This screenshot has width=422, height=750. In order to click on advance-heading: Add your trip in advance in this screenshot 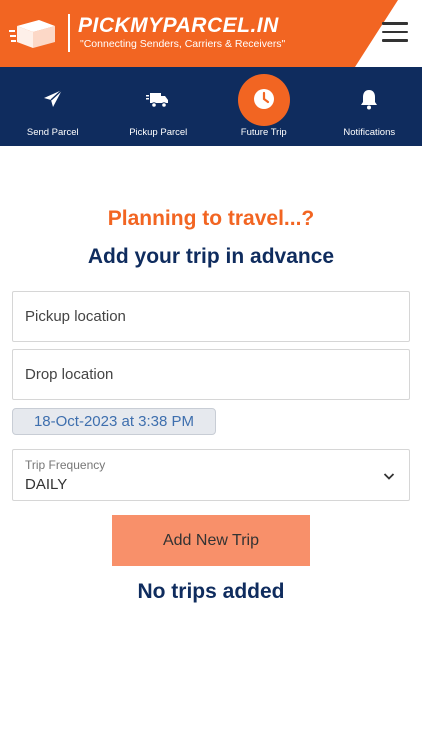, I will do `click(211, 256)`.